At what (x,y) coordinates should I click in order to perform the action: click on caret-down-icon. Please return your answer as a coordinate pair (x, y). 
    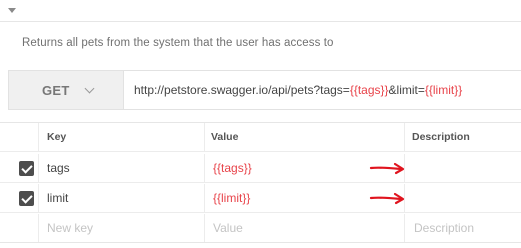
    Looking at the image, I should click on (12, 10).